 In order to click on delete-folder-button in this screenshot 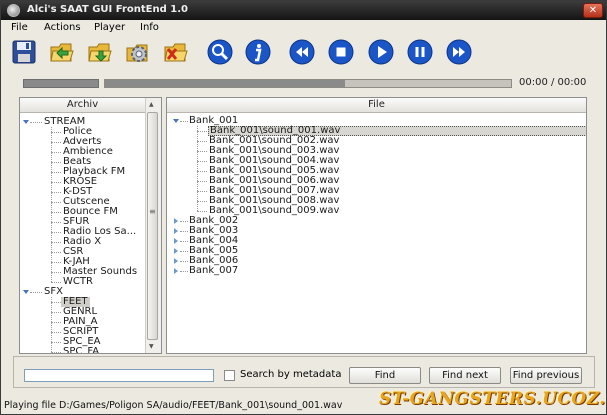, I will do `click(176, 52)`.